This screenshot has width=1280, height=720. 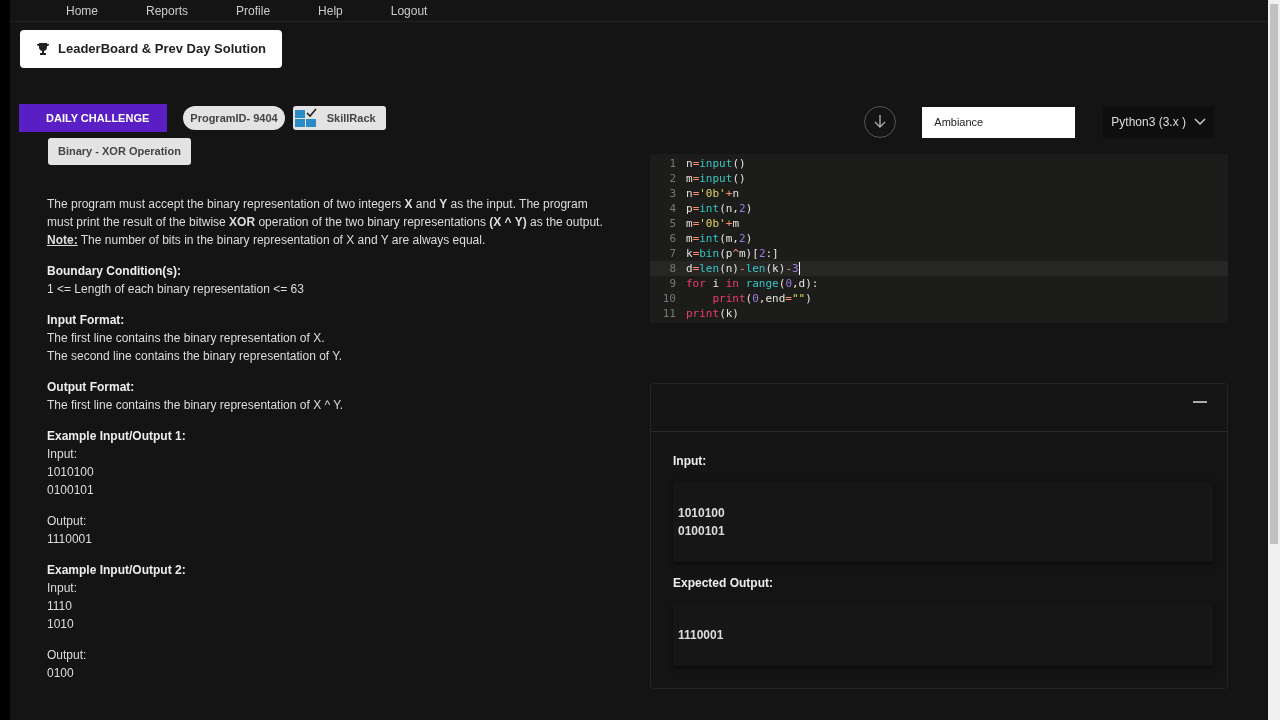 What do you see at coordinates (939, 238) in the screenshot?
I see `code-editor: 1 n=input() 2 m=input() 3 n='0b'+n 4 p=int(n,2) 5 m='0b'+m 6 m=int(m,2) 7 k=bin(p^m)[2:] 8 d=len(n)-len(k)-3 9 for i in range(0,d): 10 print(0,end="") 11 print(k)` at bounding box center [939, 238].